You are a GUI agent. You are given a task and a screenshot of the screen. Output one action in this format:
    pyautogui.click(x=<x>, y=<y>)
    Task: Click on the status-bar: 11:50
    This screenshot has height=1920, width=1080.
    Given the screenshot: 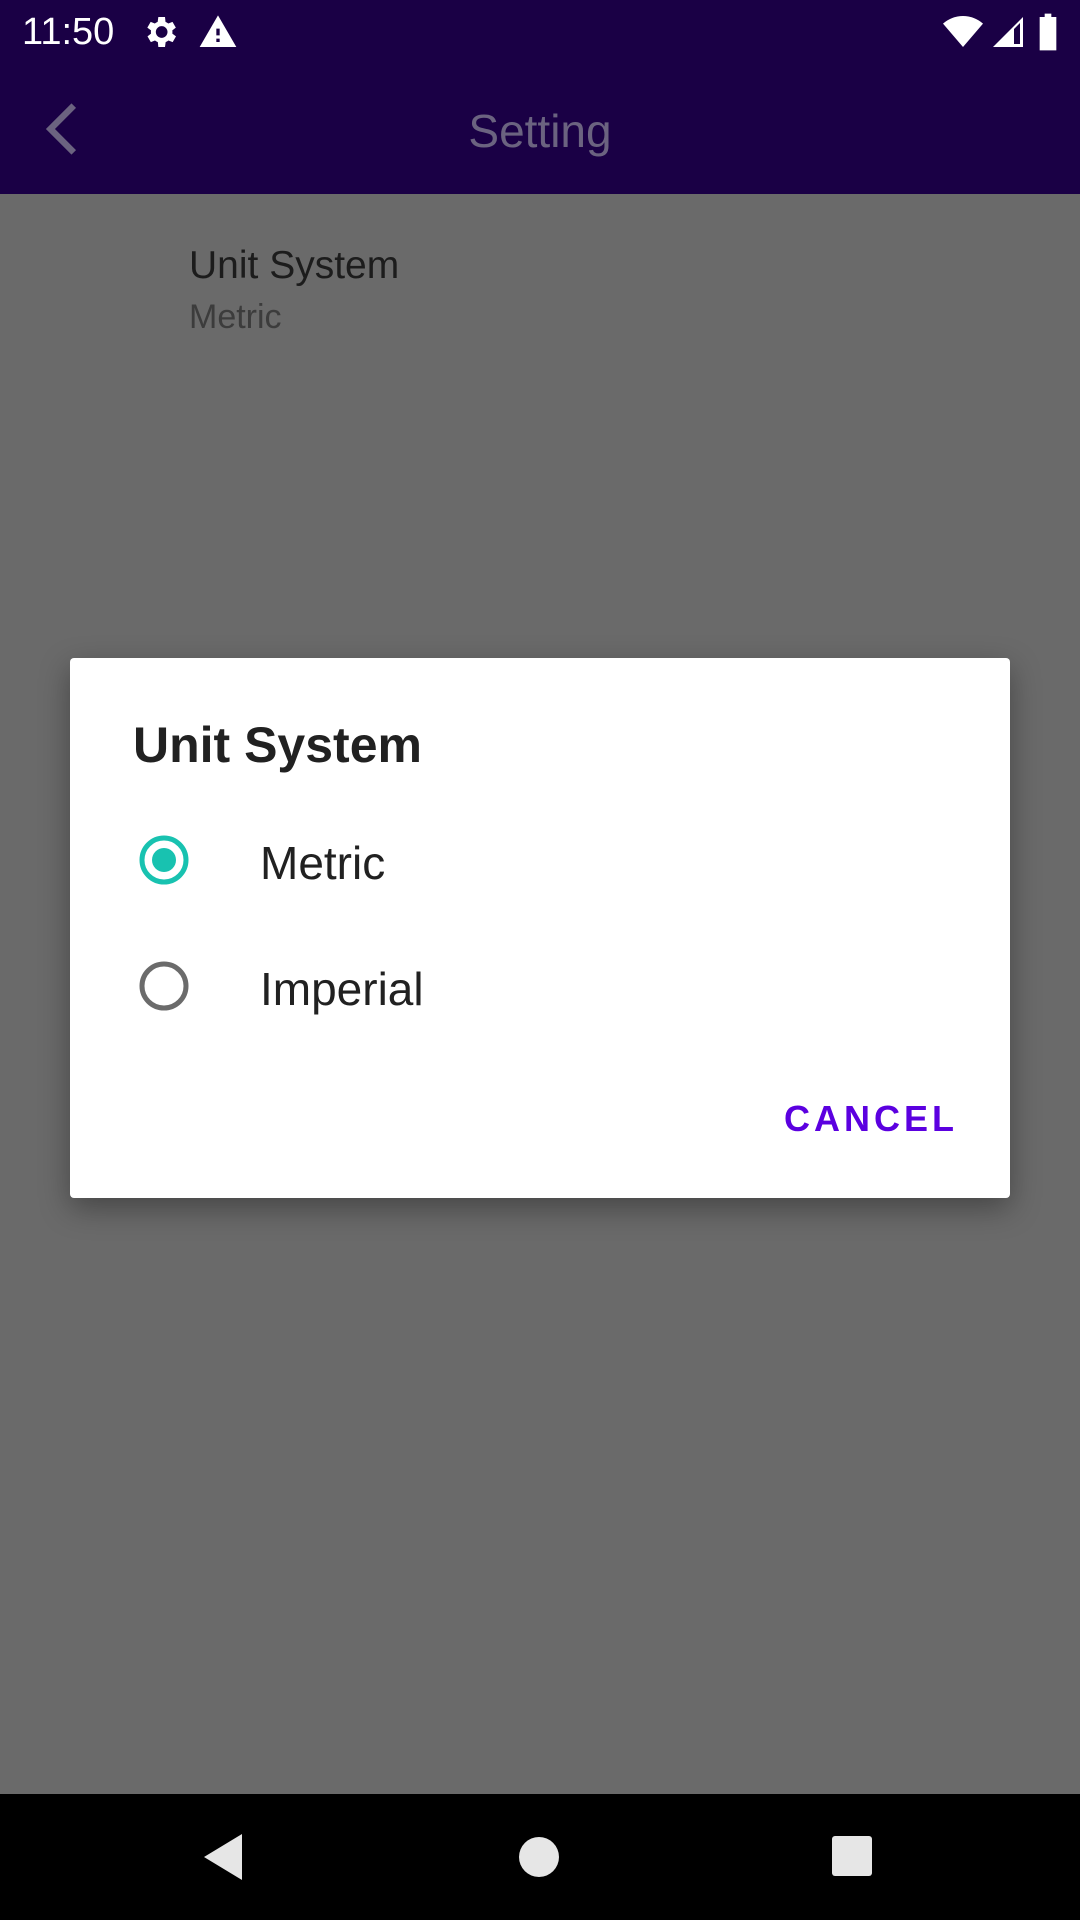 What is the action you would take?
    pyautogui.click(x=540, y=32)
    